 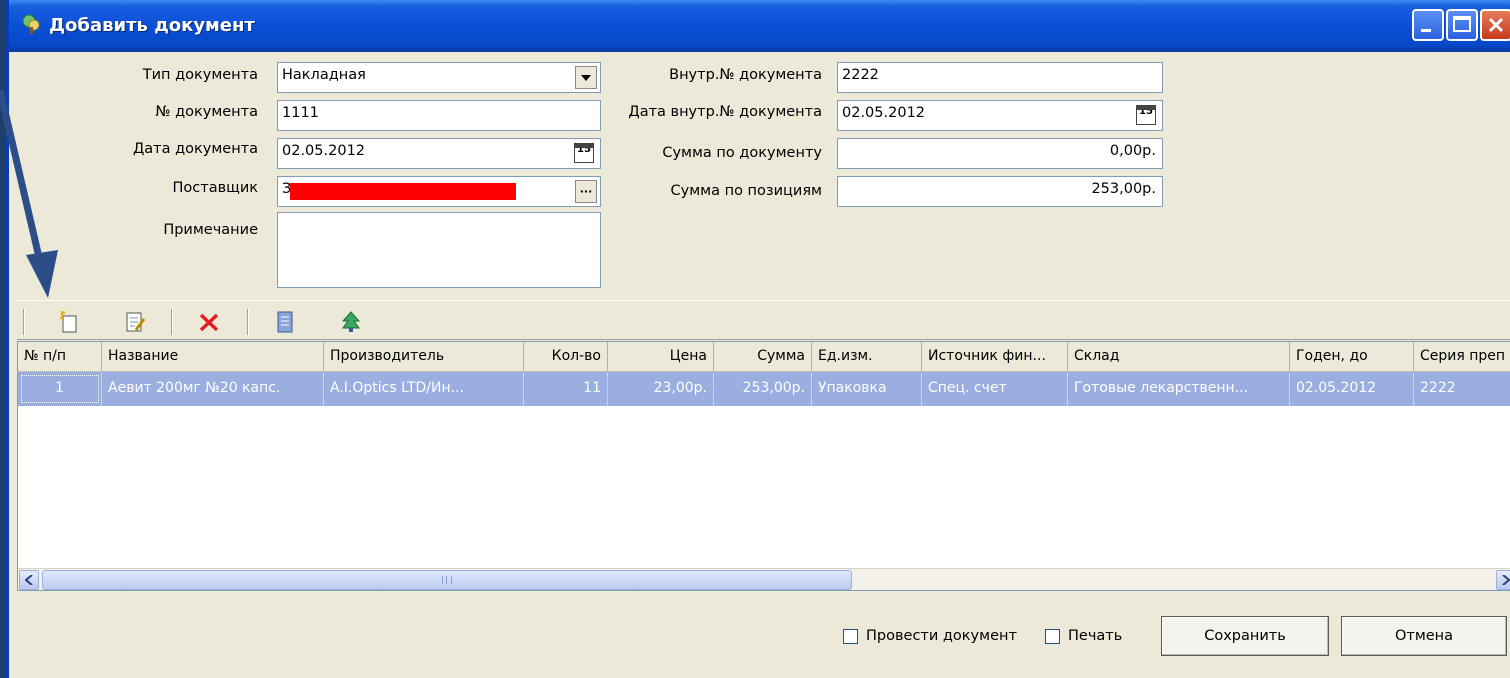 I want to click on scroll-right-button, so click(x=1503, y=580).